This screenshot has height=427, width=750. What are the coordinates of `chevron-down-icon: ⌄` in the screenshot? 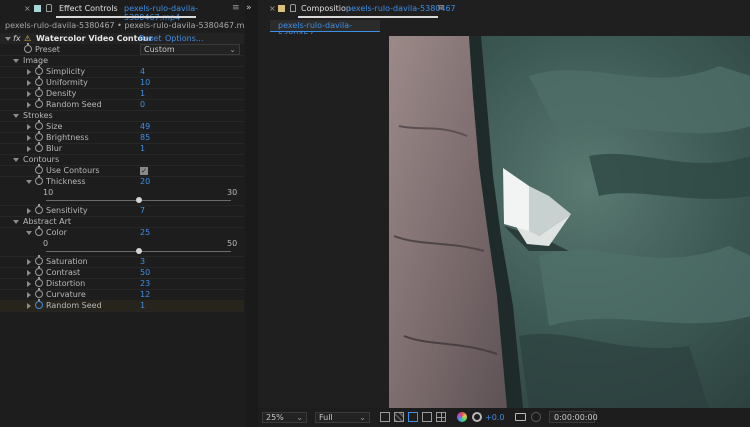 It's located at (232, 49).